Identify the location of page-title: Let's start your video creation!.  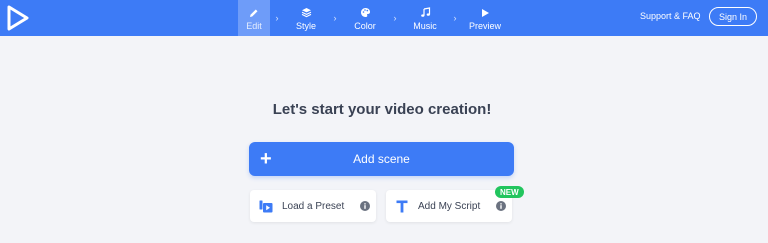
(382, 109).